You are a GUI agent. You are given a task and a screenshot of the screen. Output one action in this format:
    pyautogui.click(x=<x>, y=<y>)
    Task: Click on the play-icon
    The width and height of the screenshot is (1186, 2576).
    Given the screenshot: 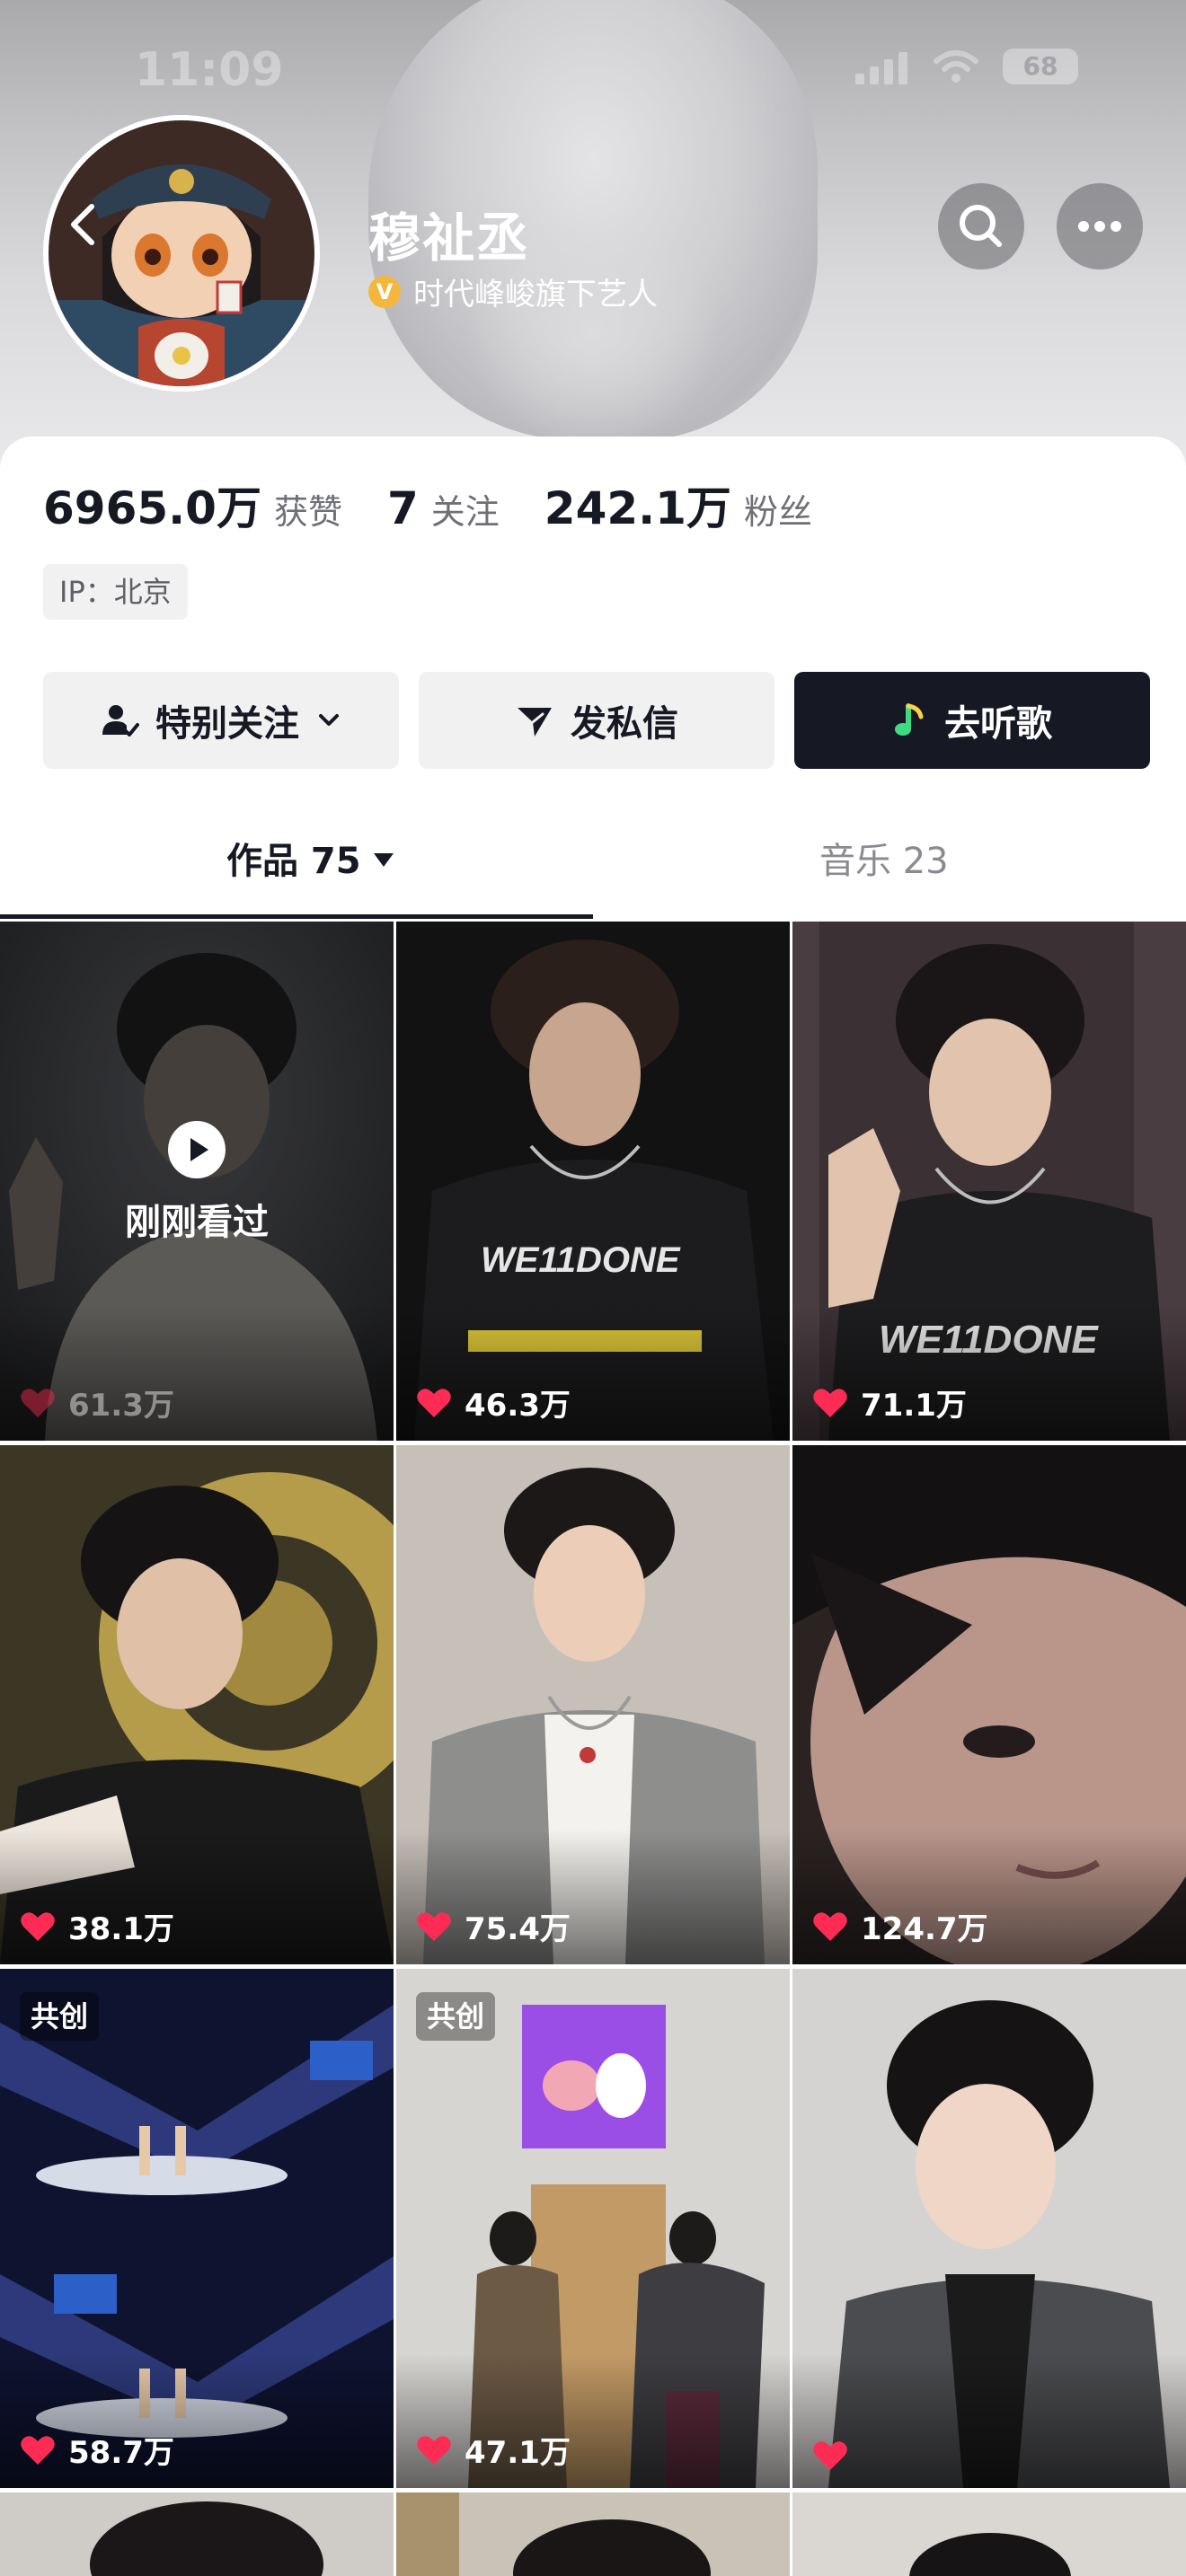 What is the action you would take?
    pyautogui.click(x=197, y=1149)
    